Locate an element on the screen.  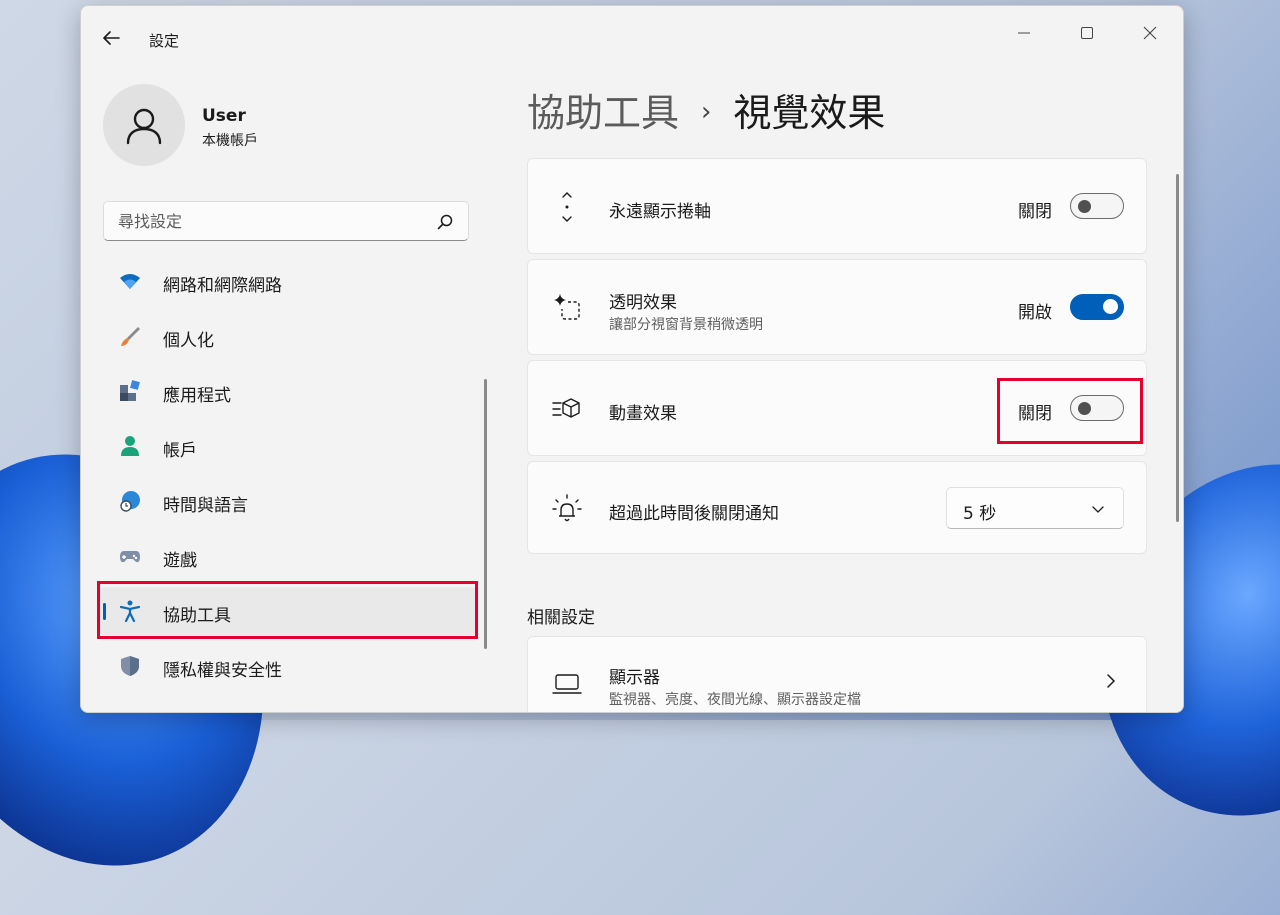
search-box is located at coordinates (286, 221).